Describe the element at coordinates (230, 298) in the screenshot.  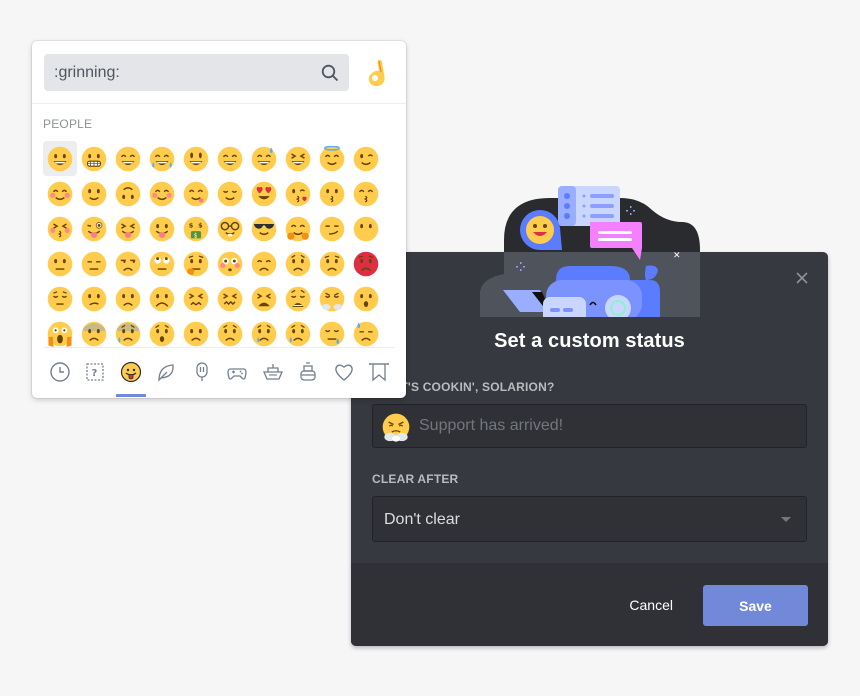
I see `emoji-confounded` at that location.